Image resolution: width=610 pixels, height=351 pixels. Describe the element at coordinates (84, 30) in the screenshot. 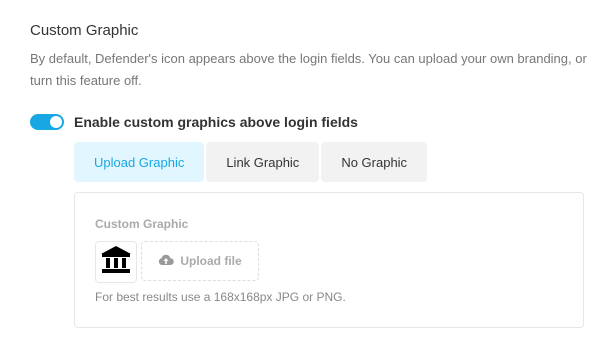

I see `section-title: Custom Graphic` at that location.